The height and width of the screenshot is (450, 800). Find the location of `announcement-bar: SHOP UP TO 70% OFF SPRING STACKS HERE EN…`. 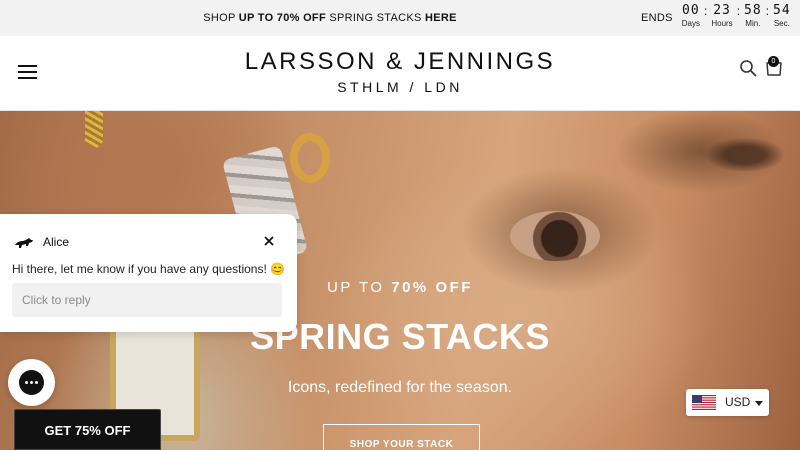

announcement-bar: SHOP UP TO 70% OFF SPRING STACKS HERE EN… is located at coordinates (400, 18).